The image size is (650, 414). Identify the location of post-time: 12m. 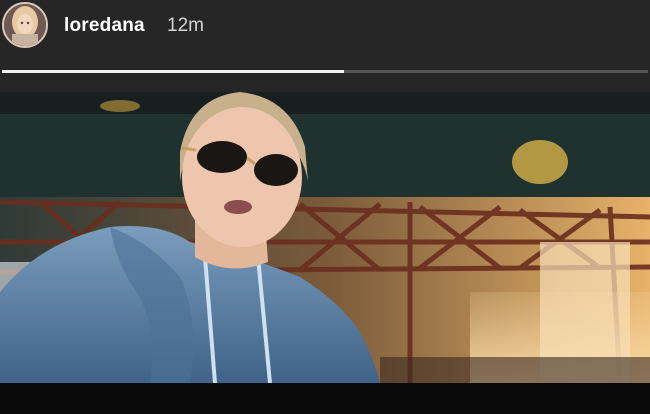
(185, 25).